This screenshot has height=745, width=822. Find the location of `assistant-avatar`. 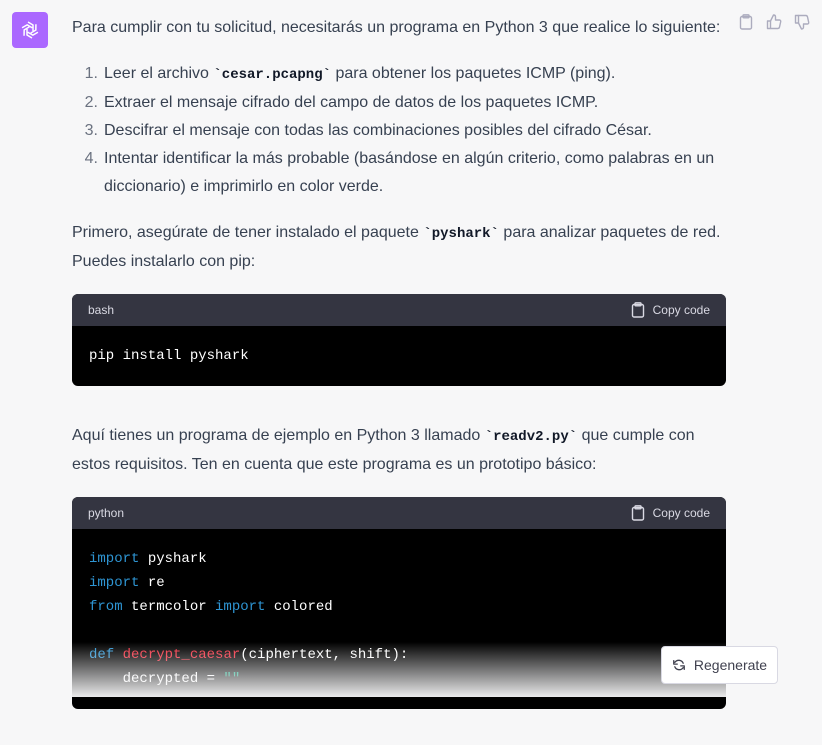

assistant-avatar is located at coordinates (30, 30).